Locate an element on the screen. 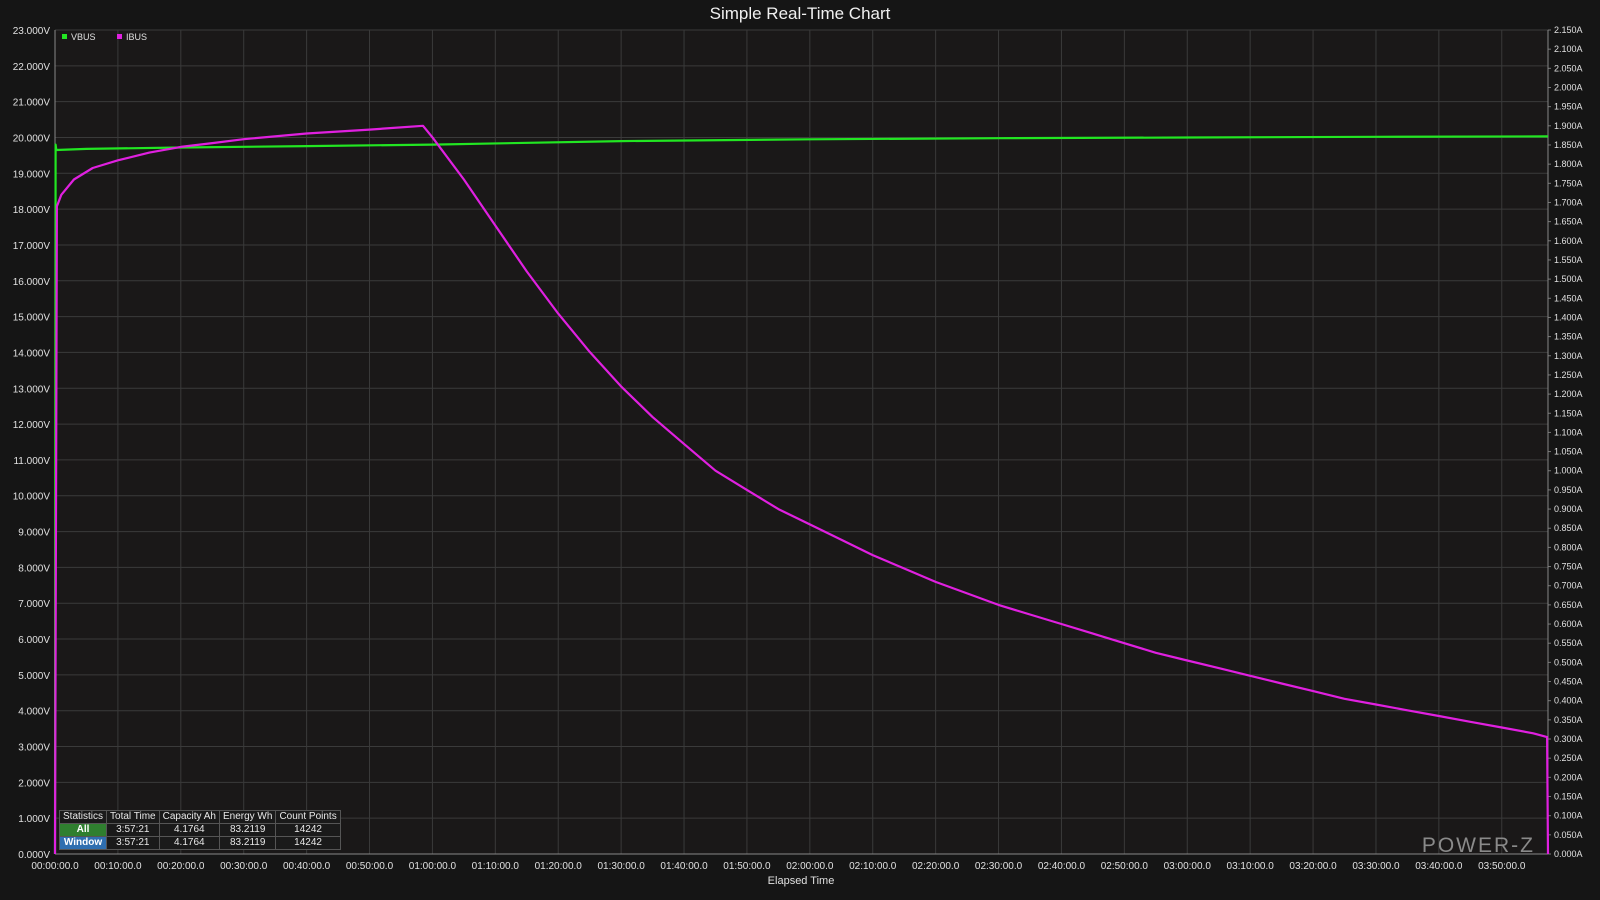 The width and height of the screenshot is (1600, 900). stat-total-time: 3:57:21 is located at coordinates (133, 843).